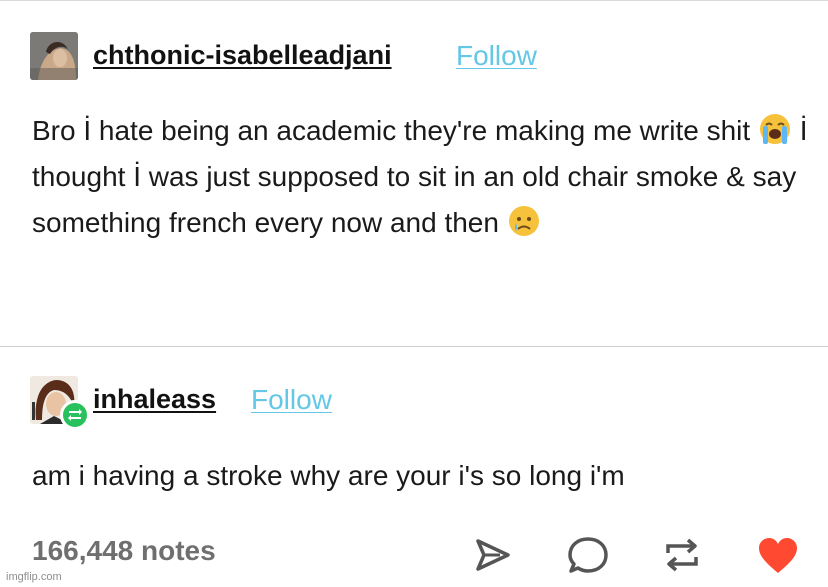  I want to click on crying-face-icon, so click(523, 221).